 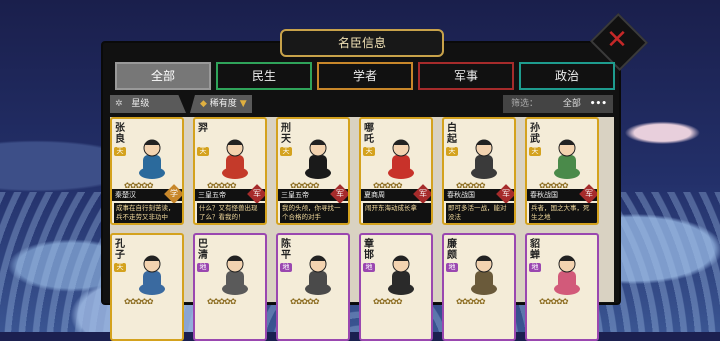 What do you see at coordinates (163, 76) in the screenshot?
I see `tab-all: 全部` at bounding box center [163, 76].